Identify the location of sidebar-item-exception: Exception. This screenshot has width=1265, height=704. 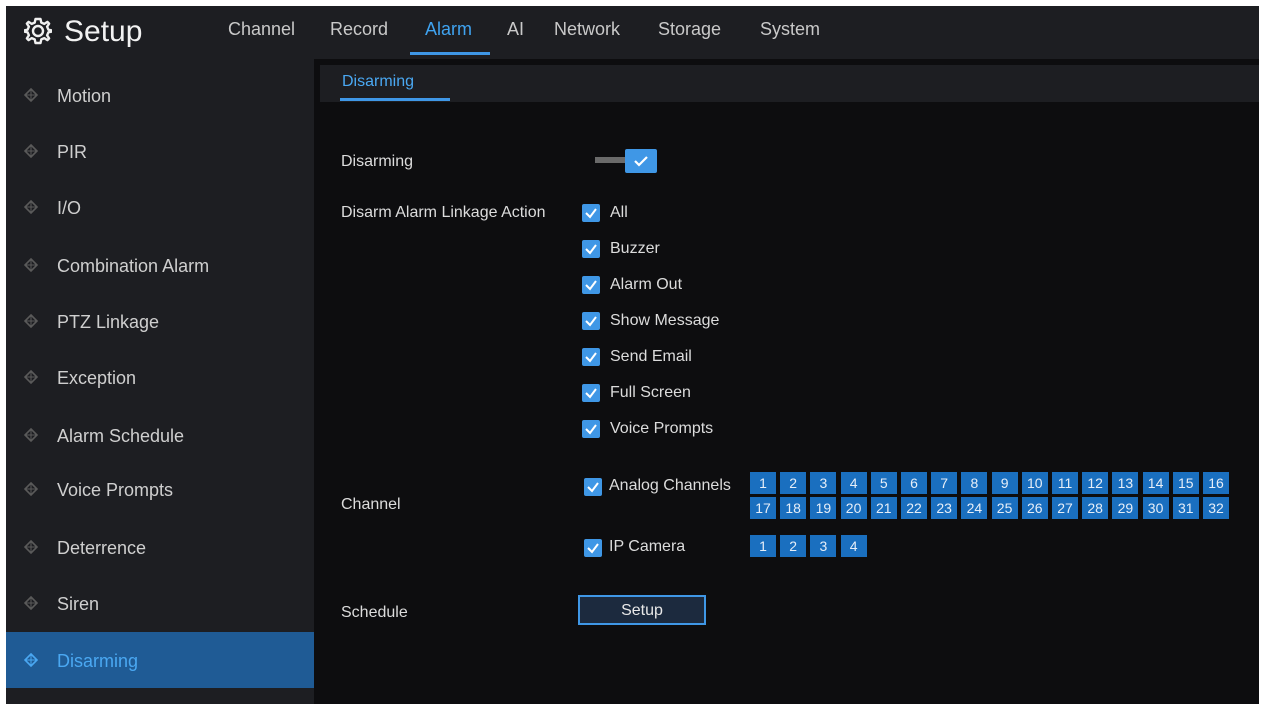
(160, 377).